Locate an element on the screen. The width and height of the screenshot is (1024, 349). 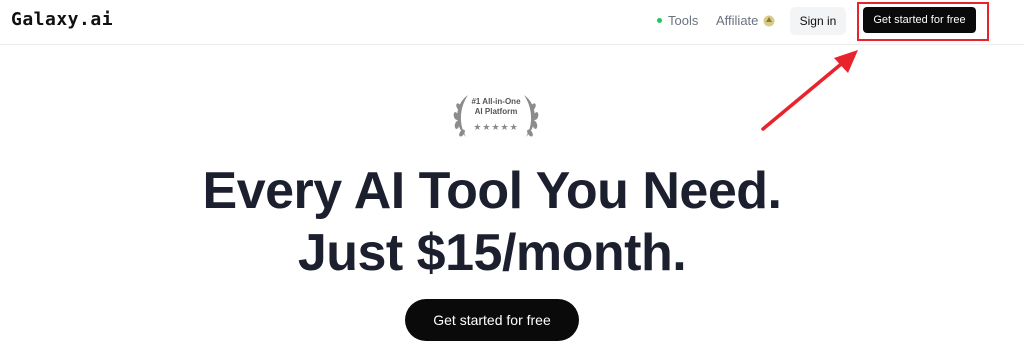
nav-link-tools: Tools is located at coordinates (677, 20).